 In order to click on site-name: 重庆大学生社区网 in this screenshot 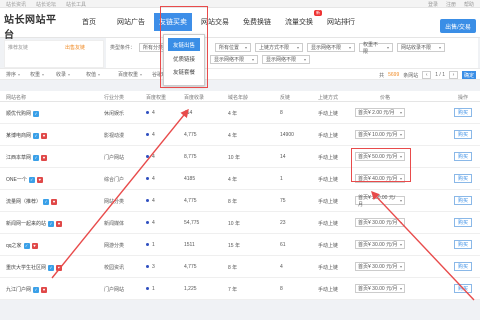, I will do `click(26, 267)`.